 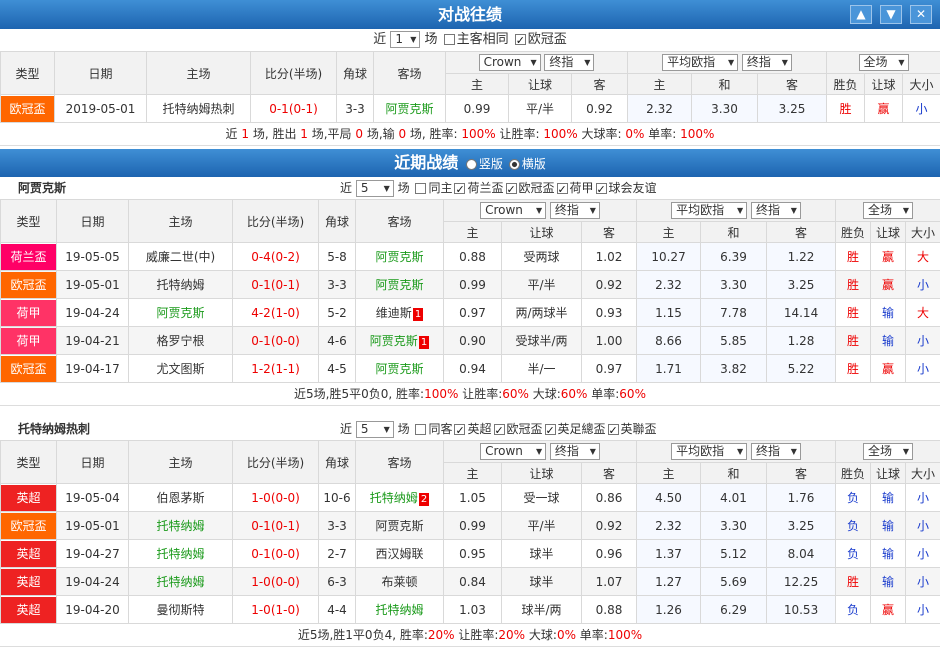 What do you see at coordinates (884, 84) in the screenshot?
I see `col-handicap-result: 让球` at bounding box center [884, 84].